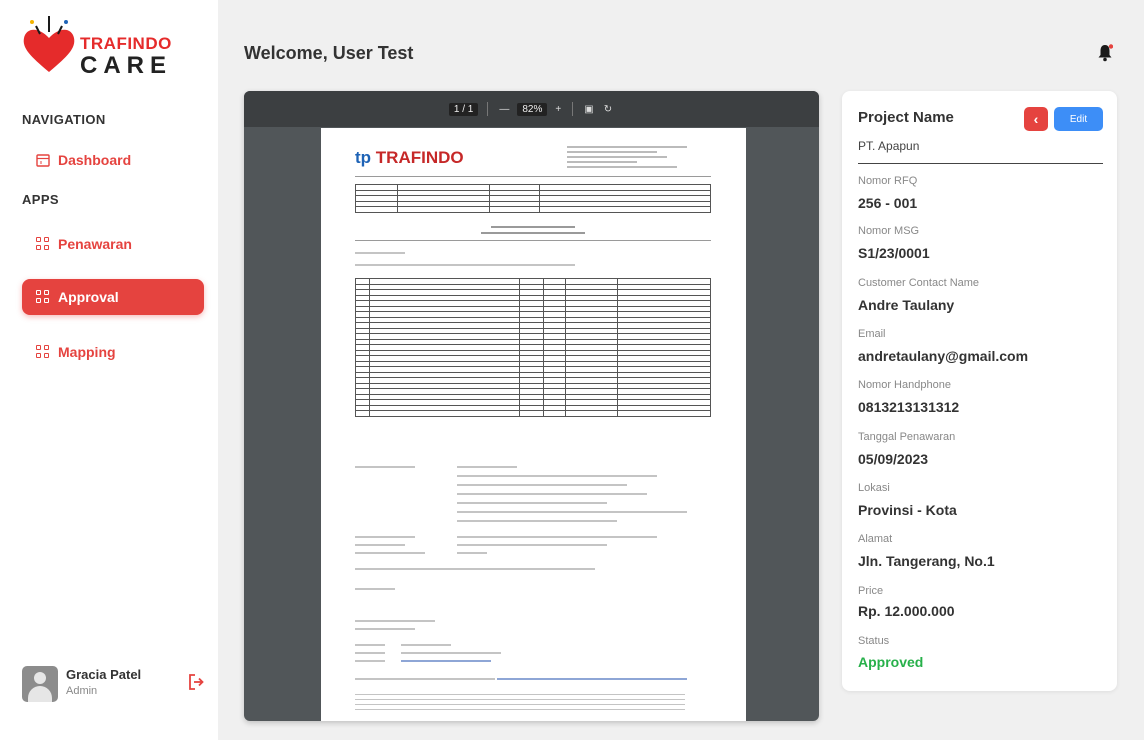 The image size is (1144, 740). I want to click on page-title: Welcome, User Test, so click(329, 53).